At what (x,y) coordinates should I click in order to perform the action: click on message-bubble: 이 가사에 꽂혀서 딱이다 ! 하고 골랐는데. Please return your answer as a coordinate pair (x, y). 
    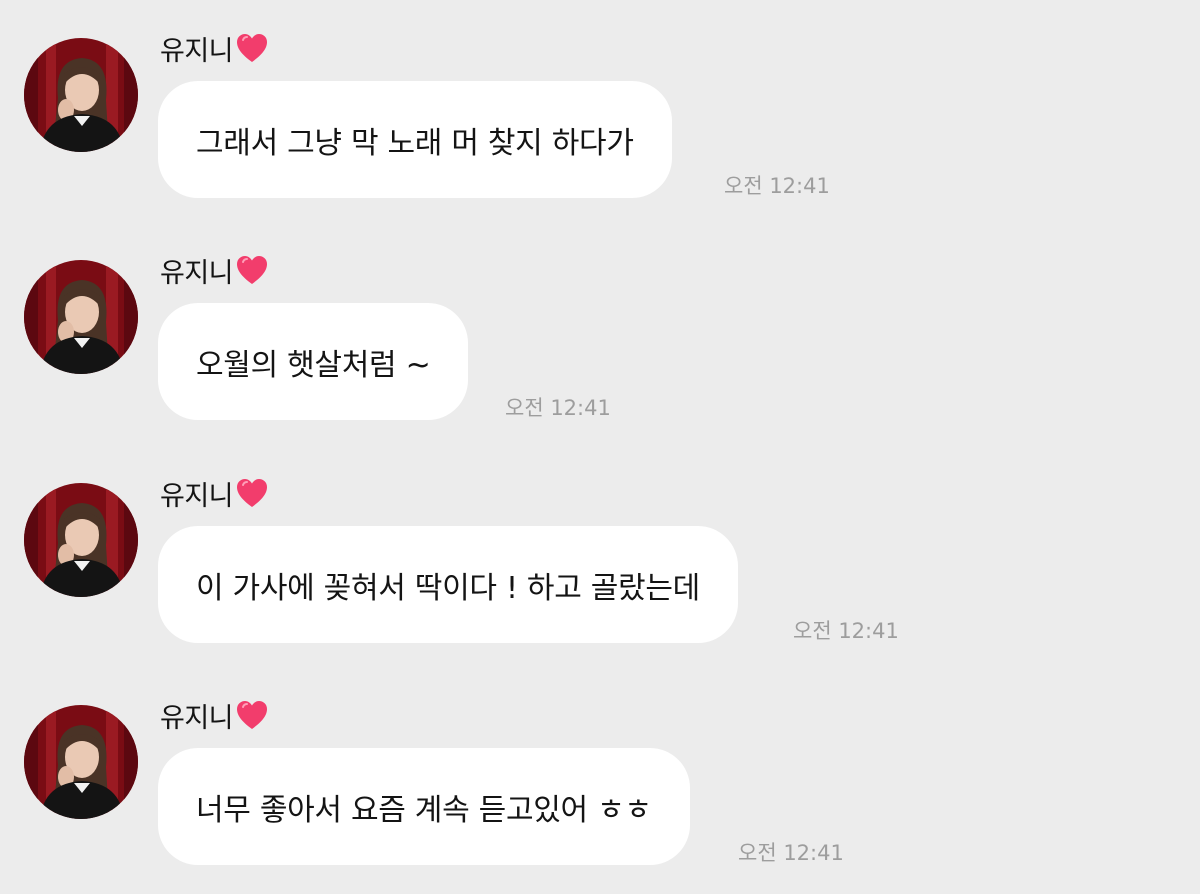
    Looking at the image, I should click on (448, 584).